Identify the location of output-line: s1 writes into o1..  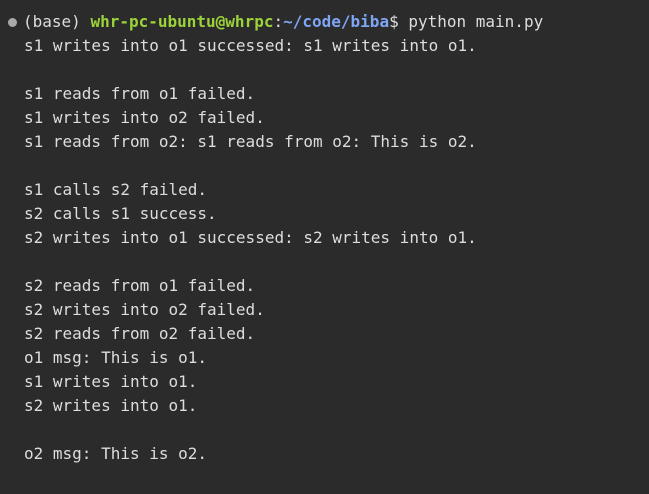
(111, 381).